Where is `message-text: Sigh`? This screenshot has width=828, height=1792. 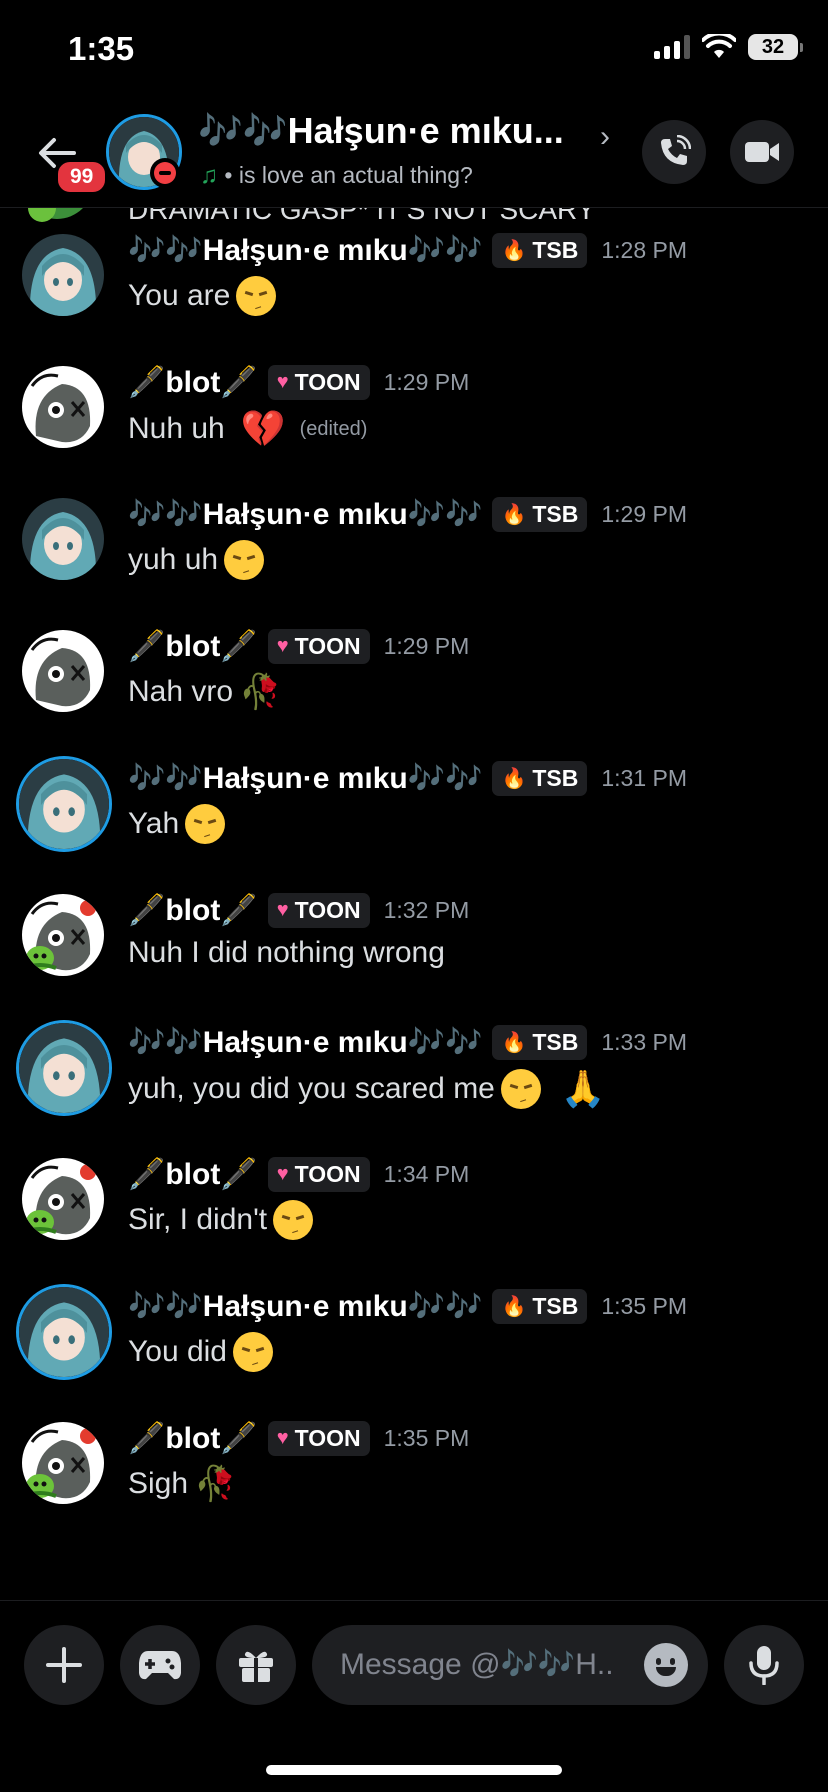 message-text: Sigh is located at coordinates (158, 1483).